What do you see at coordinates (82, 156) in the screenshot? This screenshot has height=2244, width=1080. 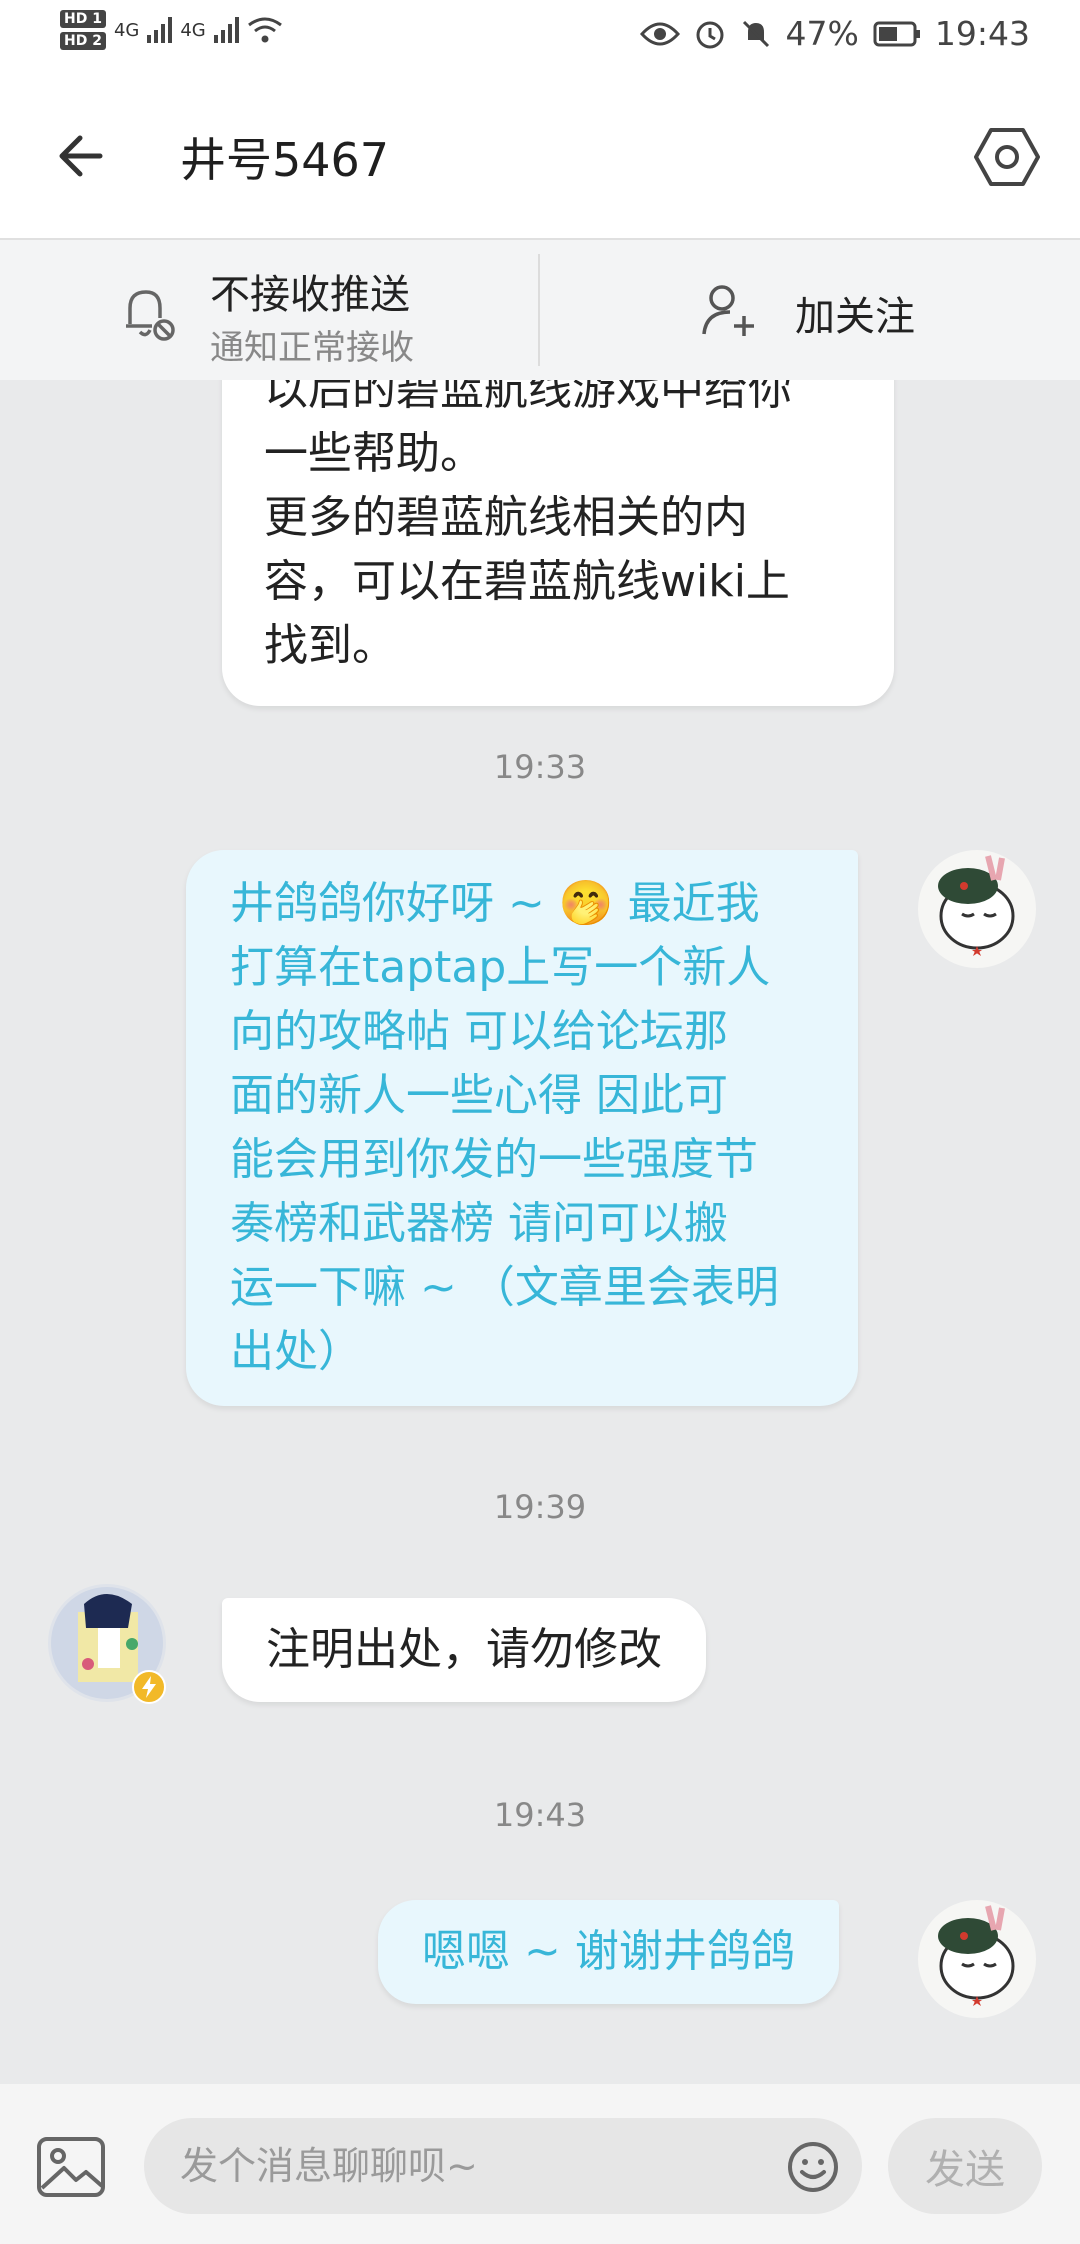 I see `back-arrow-icon` at bounding box center [82, 156].